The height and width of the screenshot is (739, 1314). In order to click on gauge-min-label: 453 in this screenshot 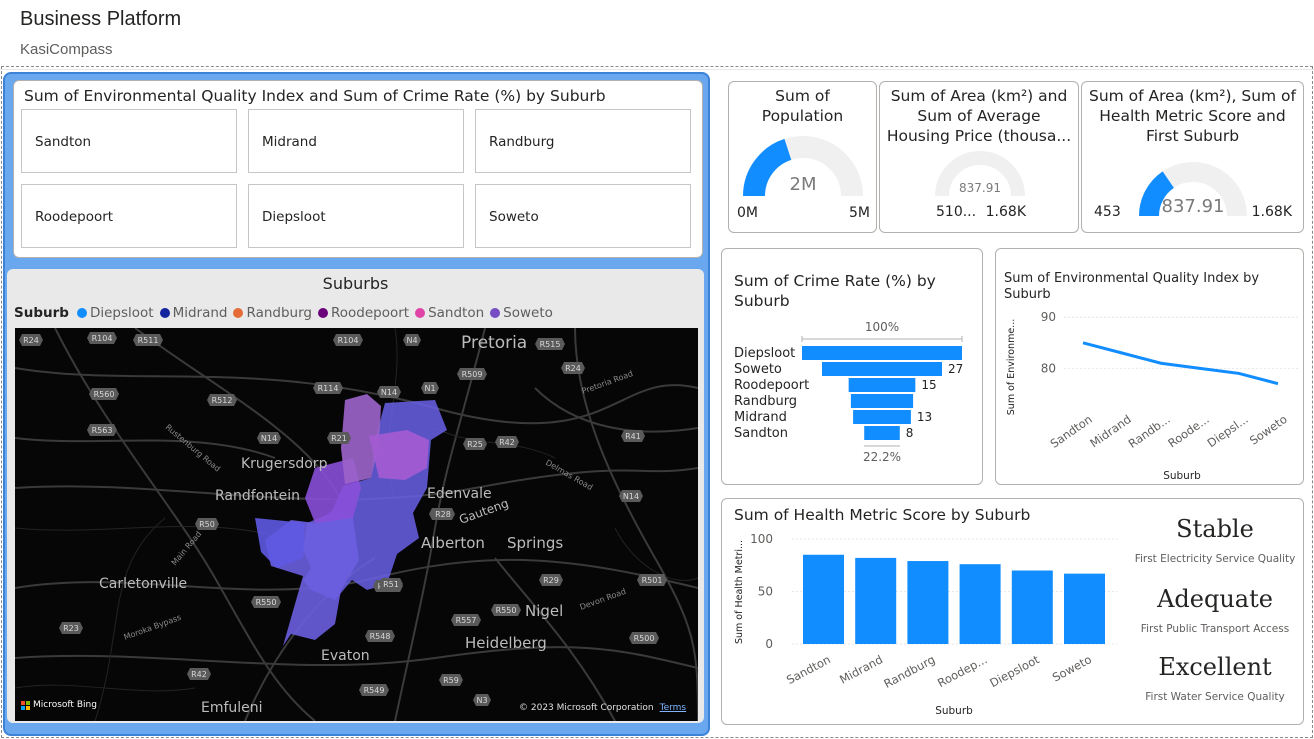, I will do `click(1107, 212)`.